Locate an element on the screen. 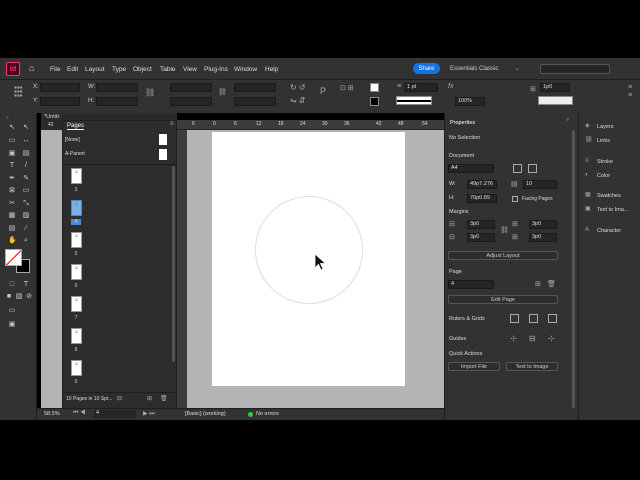  page-tool-icon: ▭ is located at coordinates (12, 140).